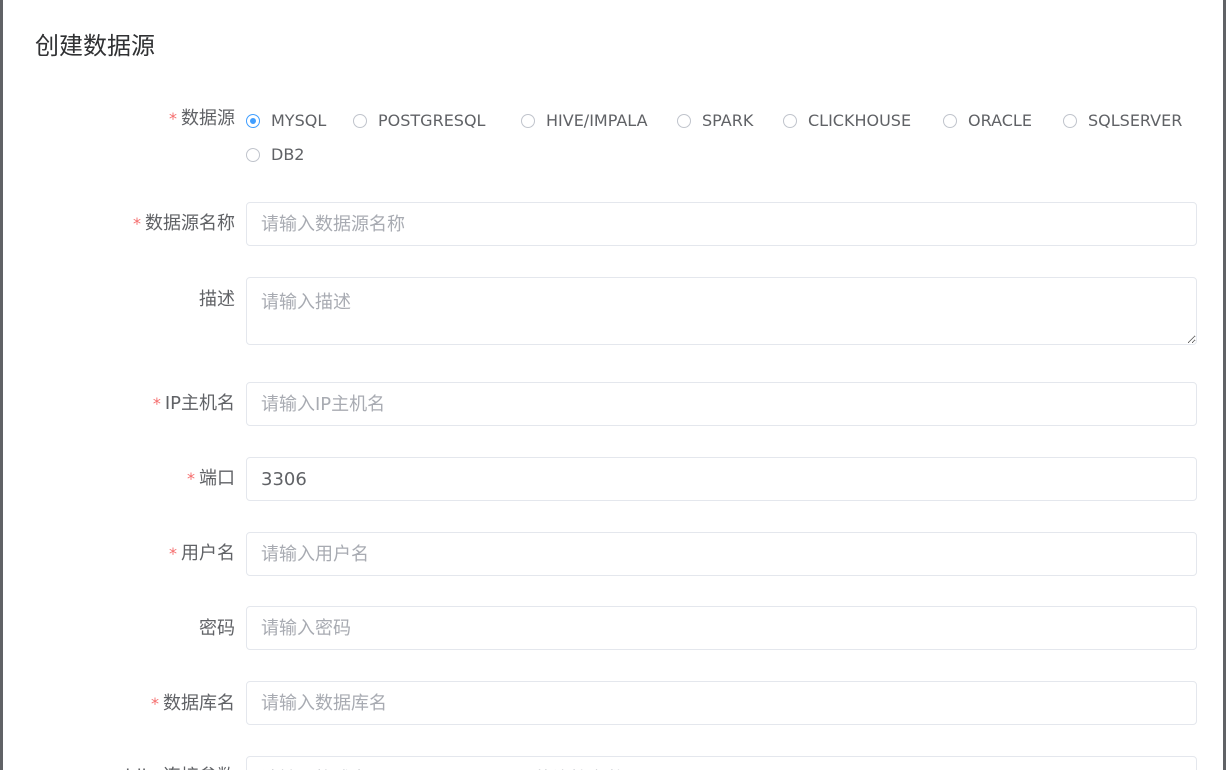 The image size is (1226, 770). I want to click on password-input, so click(721, 628).